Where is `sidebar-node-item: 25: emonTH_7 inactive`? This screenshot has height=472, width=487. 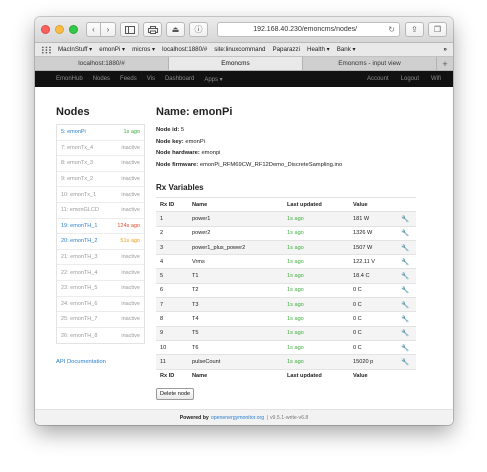
sidebar-node-item: 25: emonTH_7 inactive is located at coordinates (100, 320).